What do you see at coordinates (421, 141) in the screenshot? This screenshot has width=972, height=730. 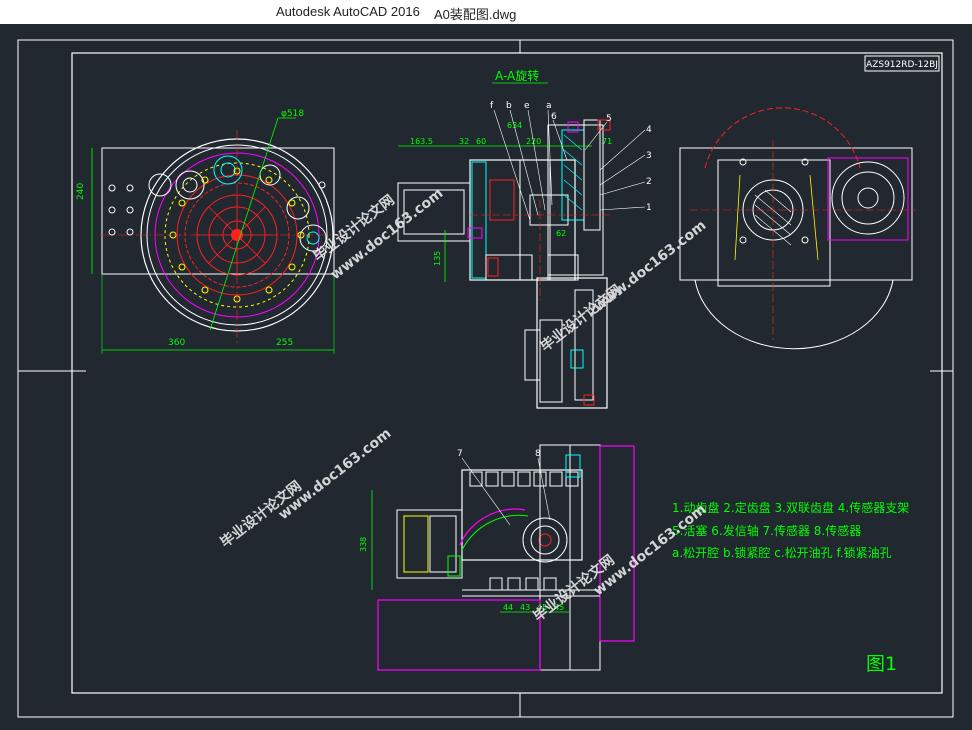 I see `section-dim-1: 163.5` at bounding box center [421, 141].